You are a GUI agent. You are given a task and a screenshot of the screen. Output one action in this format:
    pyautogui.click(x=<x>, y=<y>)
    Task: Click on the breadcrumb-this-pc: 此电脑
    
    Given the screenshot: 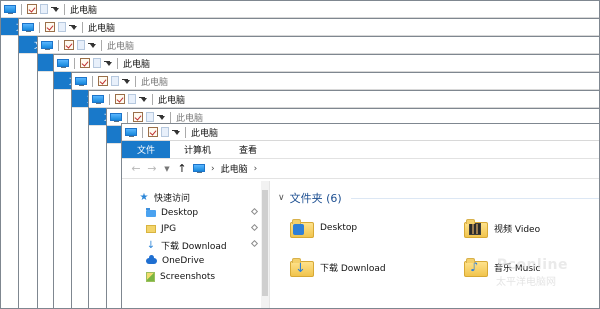 What is the action you would take?
    pyautogui.click(x=234, y=168)
    